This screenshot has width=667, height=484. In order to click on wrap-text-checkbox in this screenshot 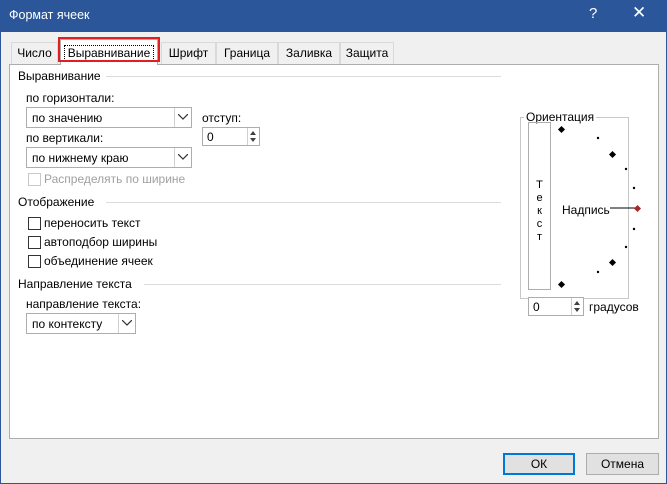, I will do `click(34, 223)`.